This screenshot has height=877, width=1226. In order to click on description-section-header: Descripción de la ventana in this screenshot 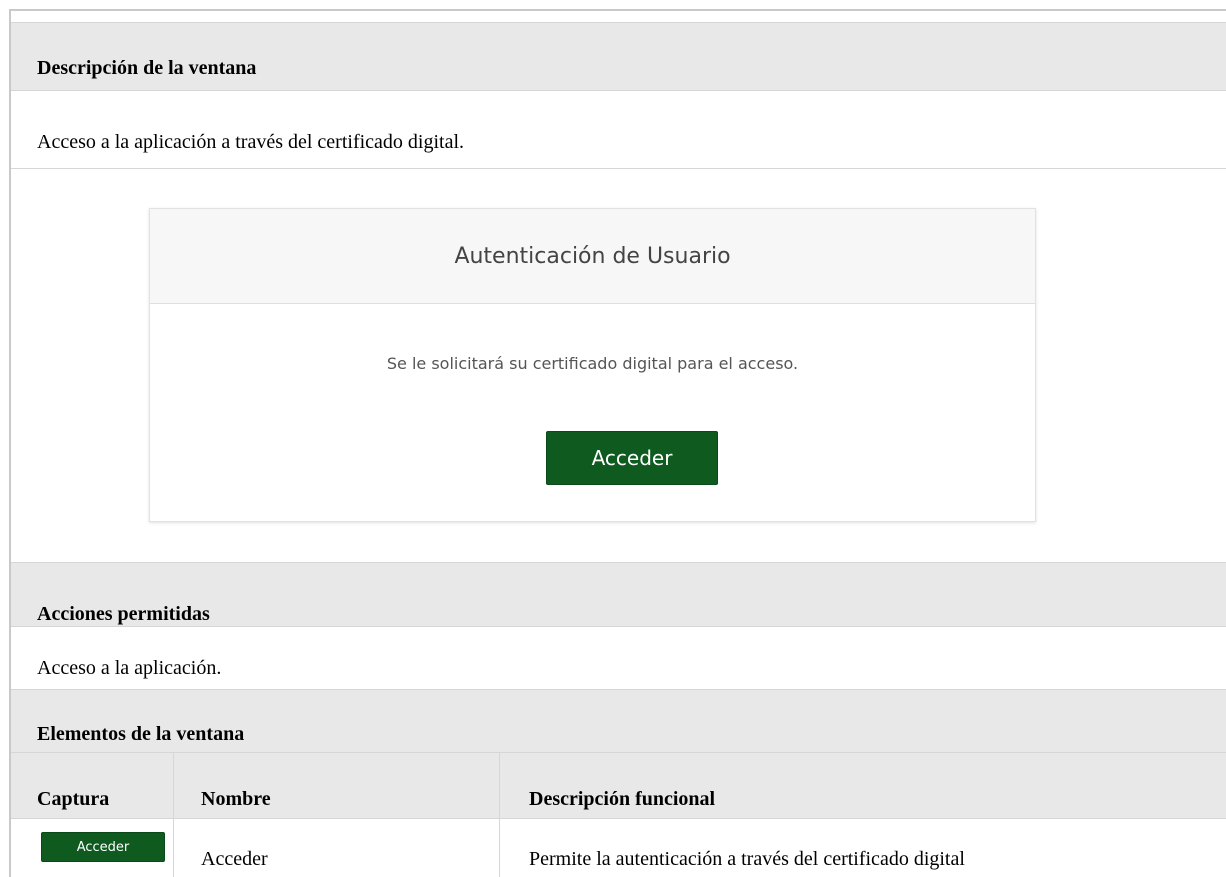, I will do `click(618, 56)`.